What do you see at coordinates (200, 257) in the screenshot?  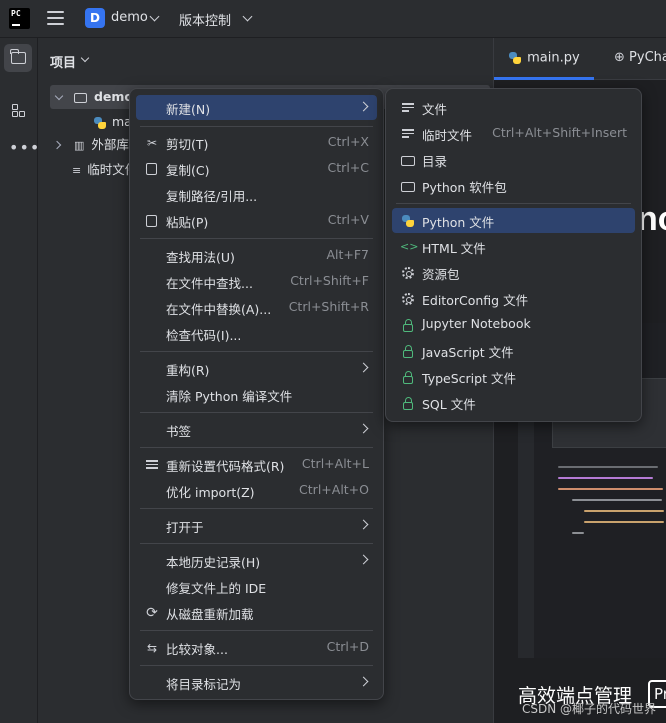 I see `menu-item-label: 查找用法(U)` at bounding box center [200, 257].